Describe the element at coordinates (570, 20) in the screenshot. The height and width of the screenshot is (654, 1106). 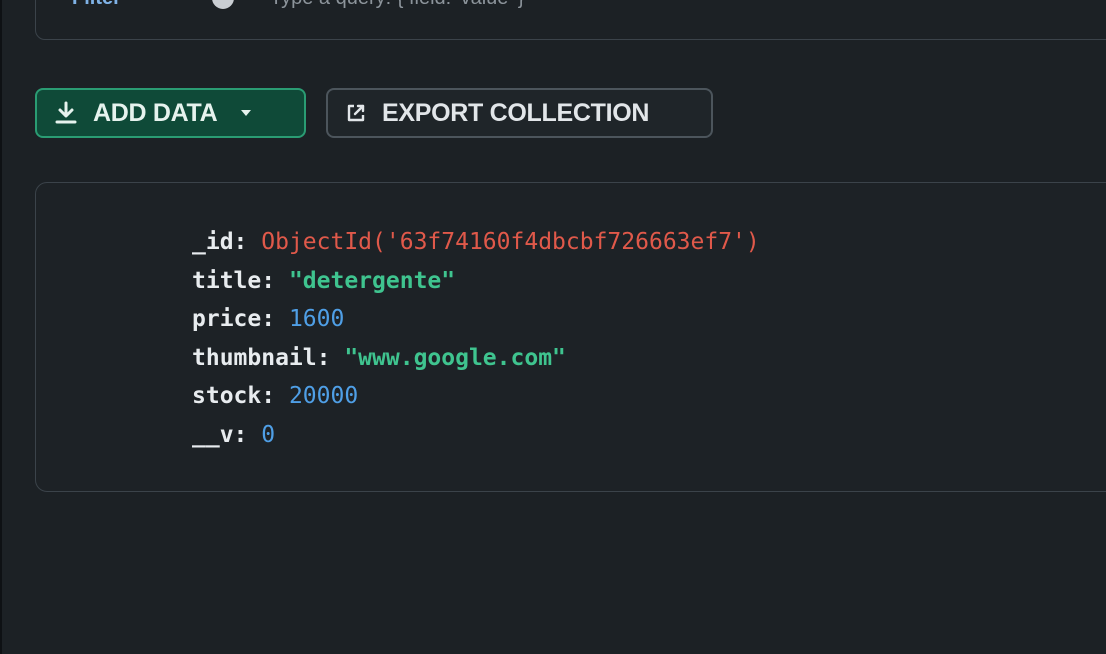
I see `filter-bar: Filter Type a query: { field: 'value' }` at that location.